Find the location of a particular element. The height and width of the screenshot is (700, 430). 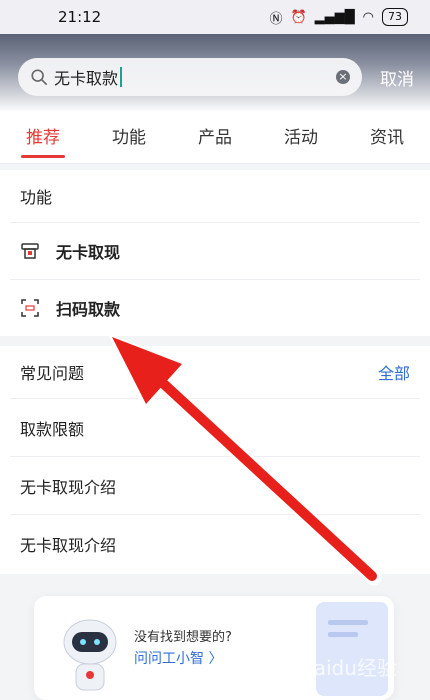

assistant-card: 没有找到想要的? 问问工小智 〉 is located at coordinates (214, 648).